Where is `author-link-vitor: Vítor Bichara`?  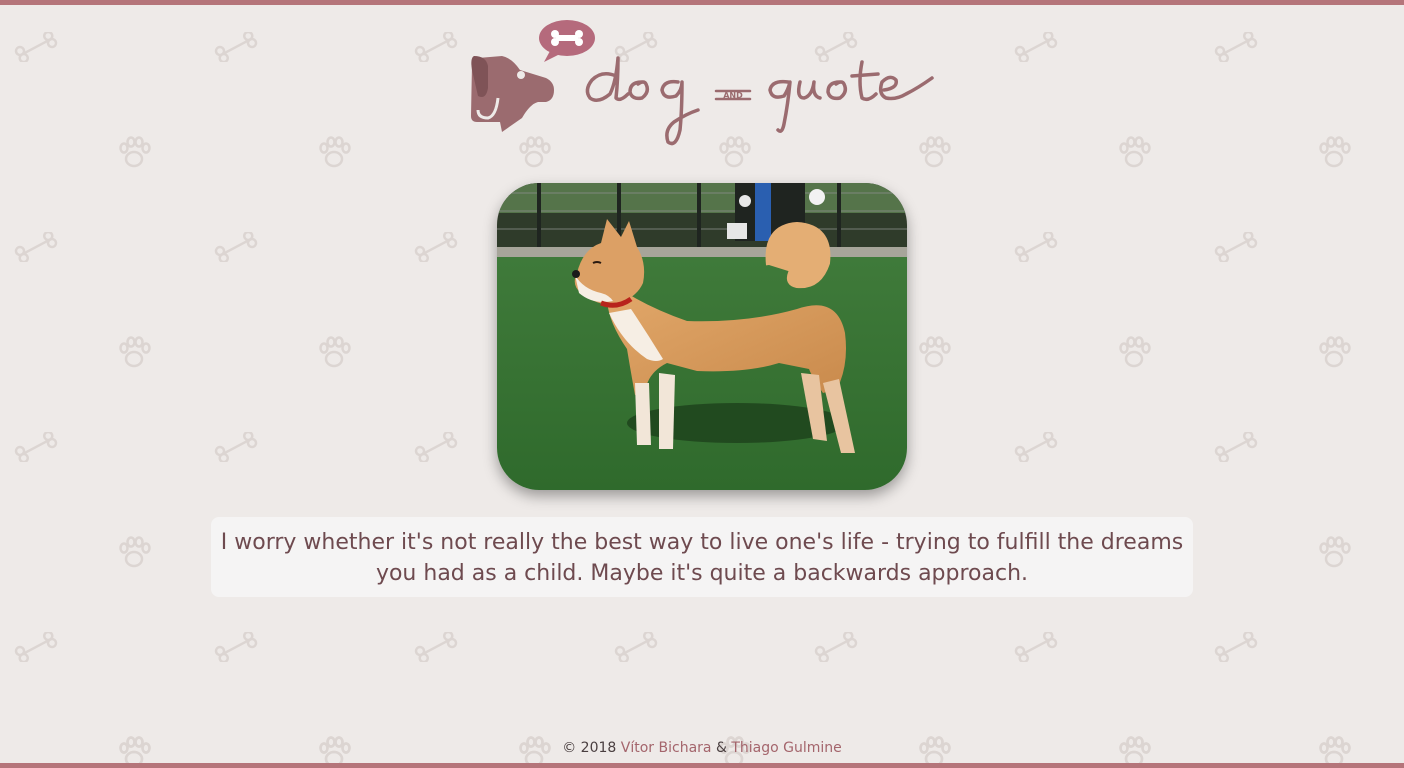
author-link-vitor: Vítor Bichara is located at coordinates (666, 748).